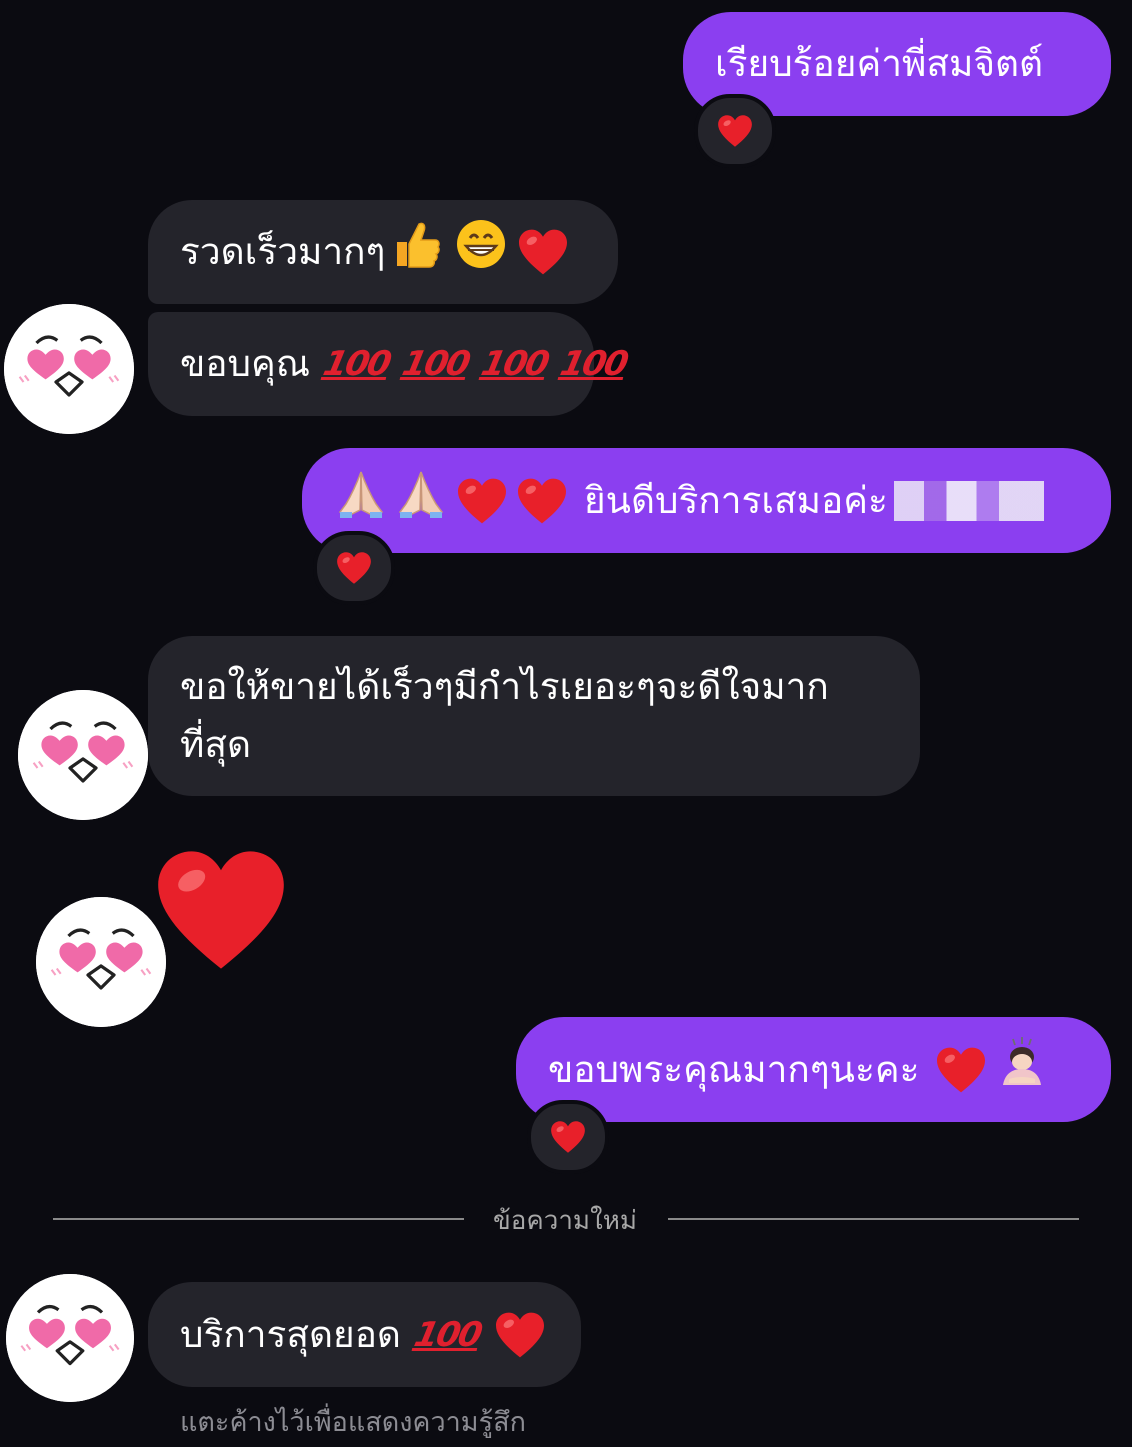 This screenshot has height=1447, width=1132. Describe the element at coordinates (565, 1221) in the screenshot. I see `new-messages-divider: ข้อความใหม่` at that location.